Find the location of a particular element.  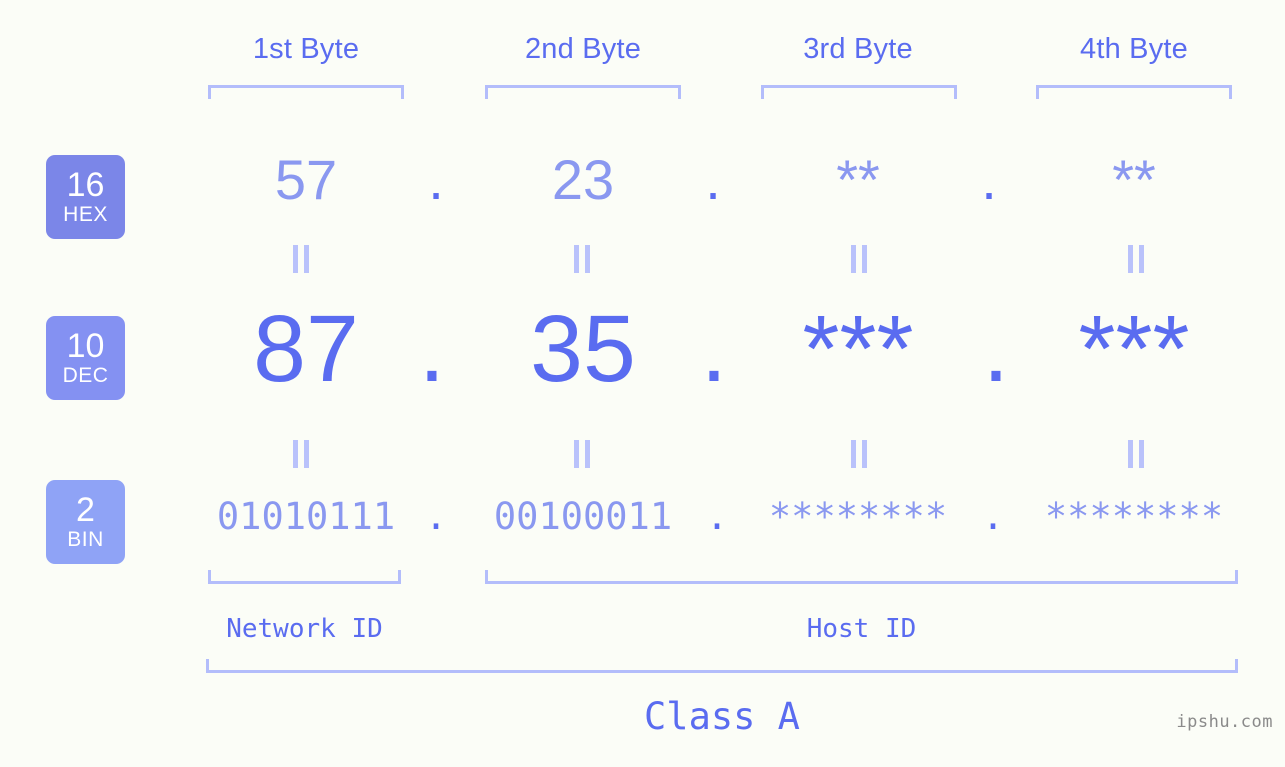

hex-value-byte-4: ** is located at coordinates (1134, 179).